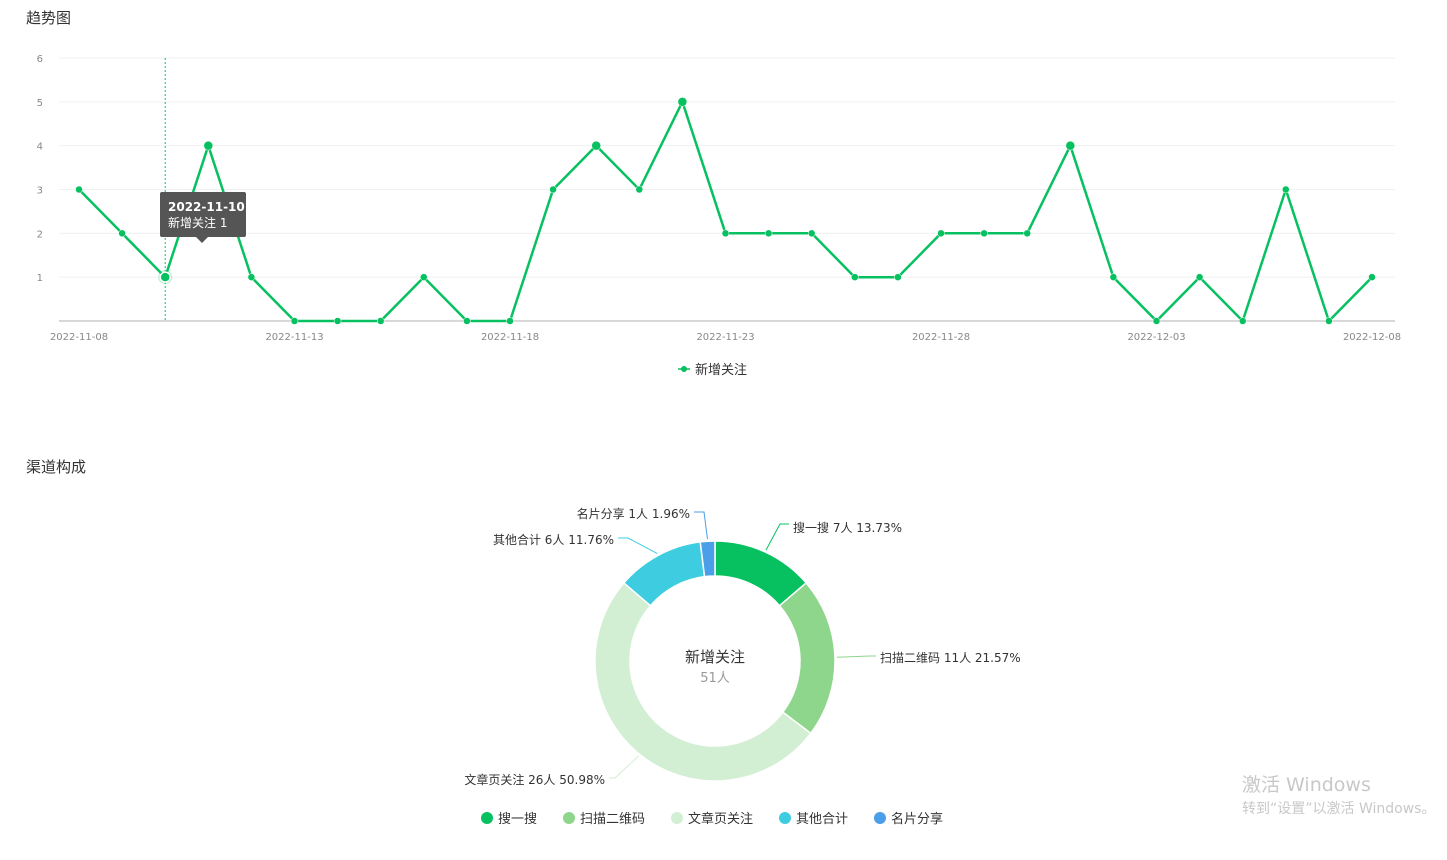 This screenshot has height=860, width=1447. Describe the element at coordinates (612, 819) in the screenshot. I see `legend-label: 扫描二维码` at that location.